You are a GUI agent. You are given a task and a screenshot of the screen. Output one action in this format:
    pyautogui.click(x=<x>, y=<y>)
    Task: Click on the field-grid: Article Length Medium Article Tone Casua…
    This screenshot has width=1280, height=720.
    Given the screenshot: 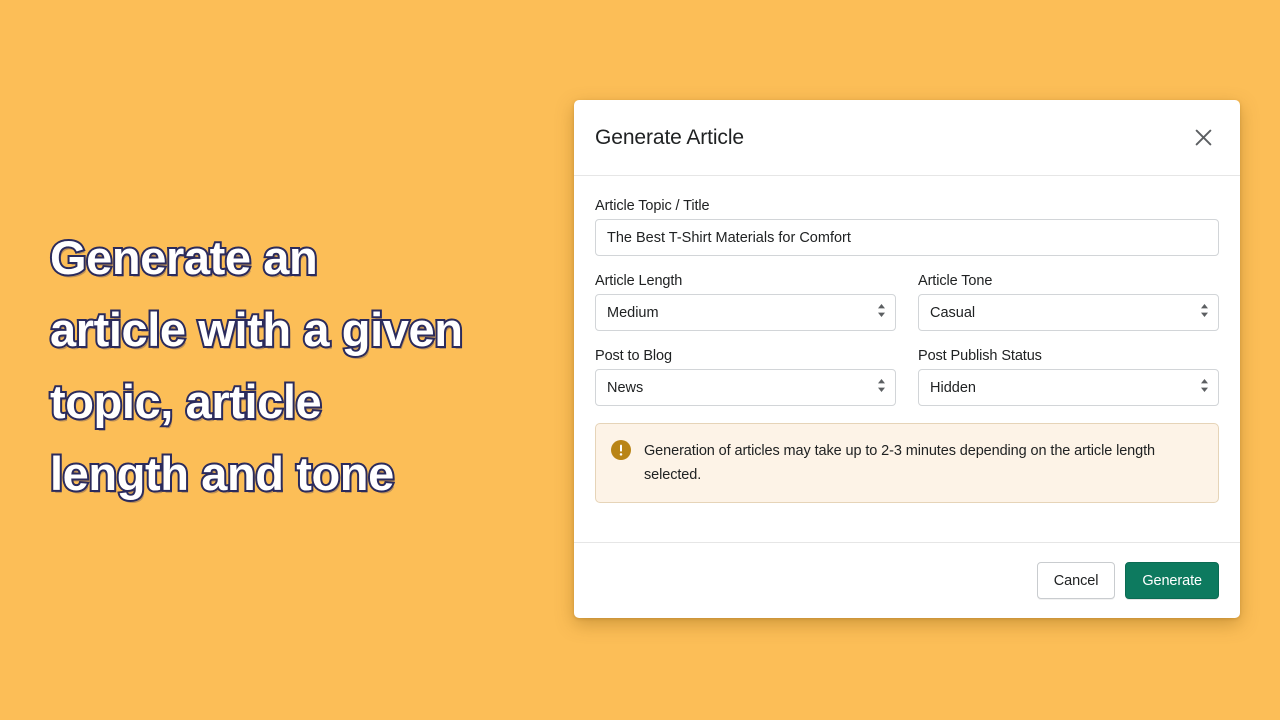 What is the action you would take?
    pyautogui.click(x=907, y=339)
    